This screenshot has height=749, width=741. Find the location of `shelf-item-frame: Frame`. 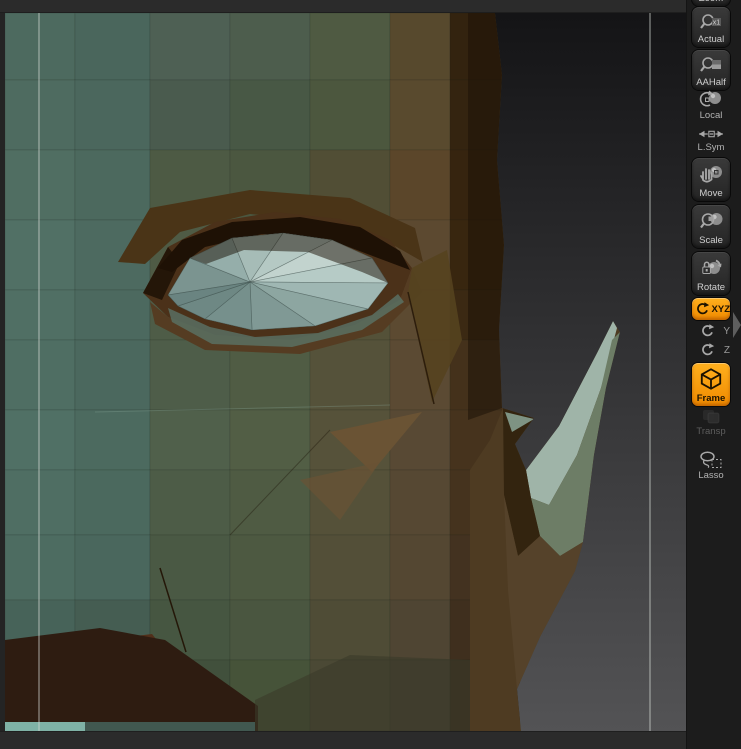

shelf-item-frame: Frame is located at coordinates (711, 384).